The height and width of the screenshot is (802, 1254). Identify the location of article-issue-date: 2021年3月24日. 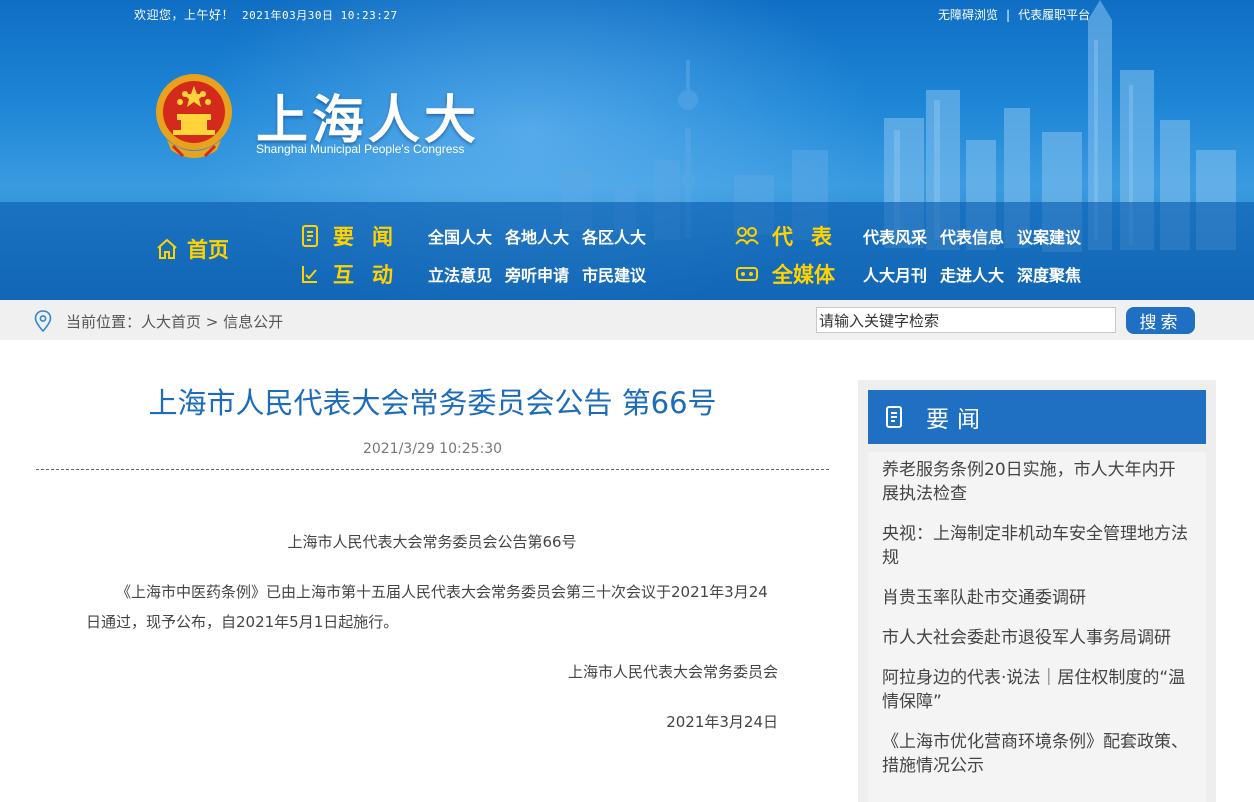
(722, 722).